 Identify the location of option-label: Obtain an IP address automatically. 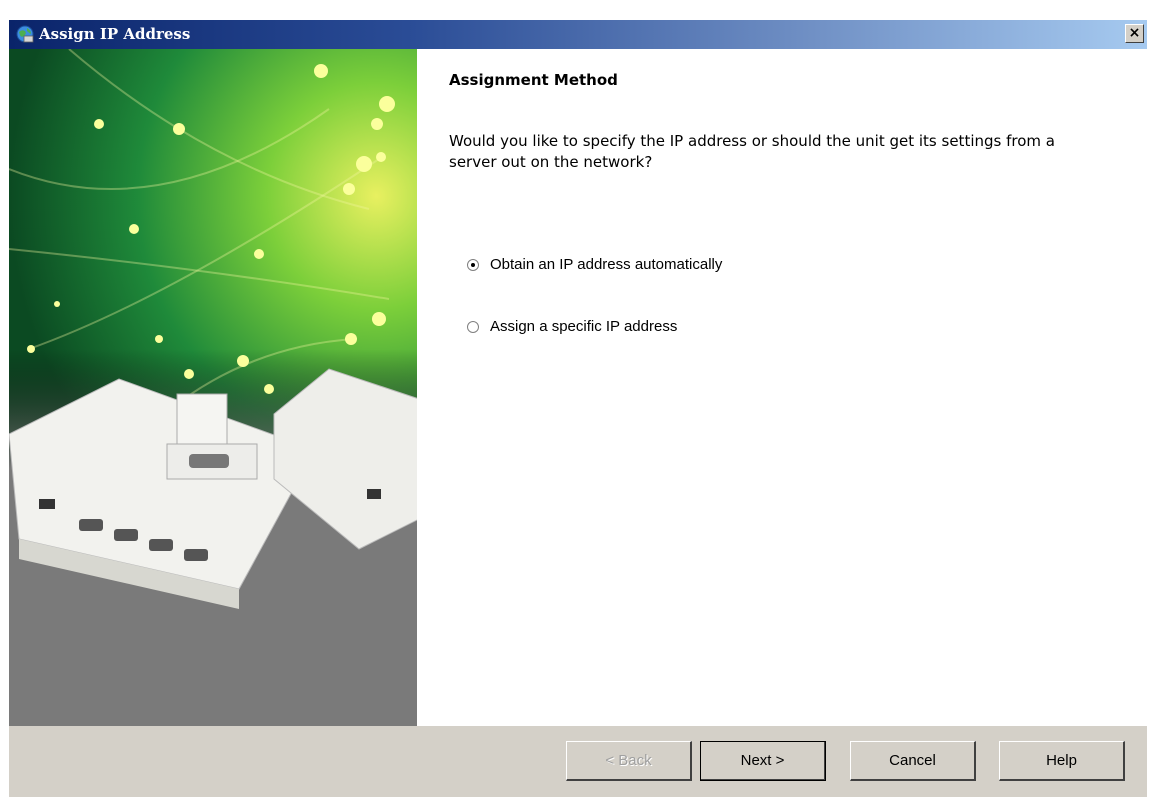
(606, 264).